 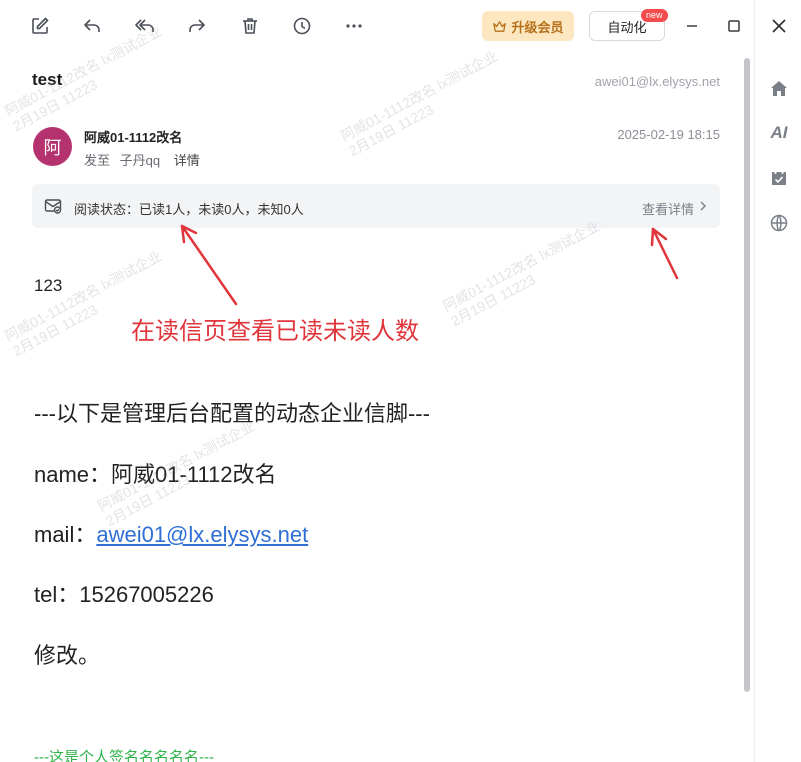 What do you see at coordinates (133, 136) in the screenshot?
I see `sender-name: 阿威01-1112改名` at bounding box center [133, 136].